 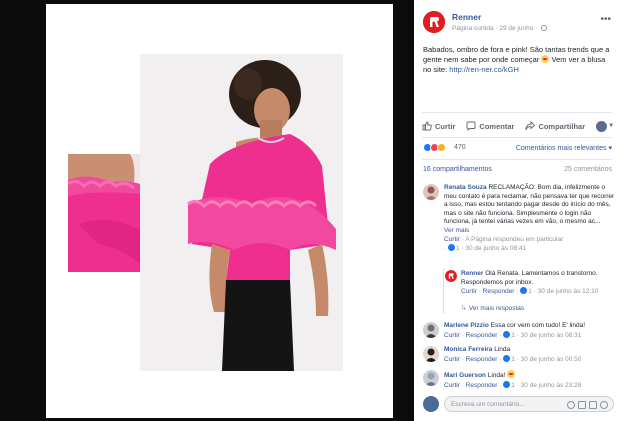 I want to click on shares-row: 16 compartilhamentos 25 comentários, so click(x=517, y=171).